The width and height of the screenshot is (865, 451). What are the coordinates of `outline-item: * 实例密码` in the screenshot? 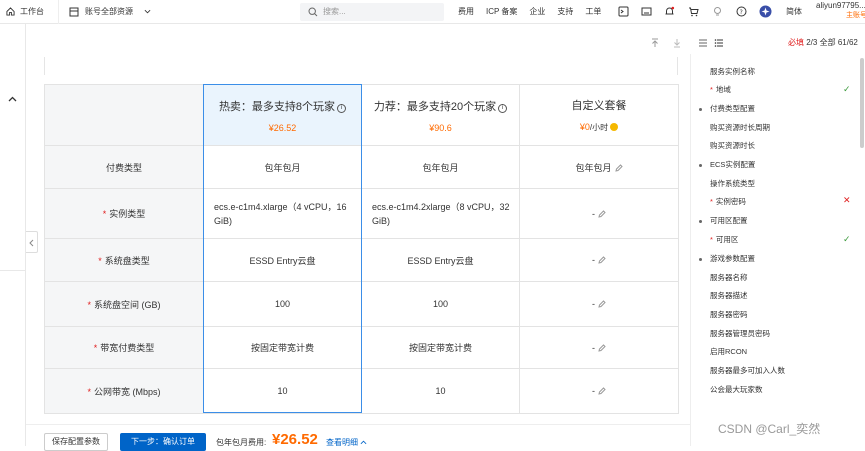 It's located at (728, 202).